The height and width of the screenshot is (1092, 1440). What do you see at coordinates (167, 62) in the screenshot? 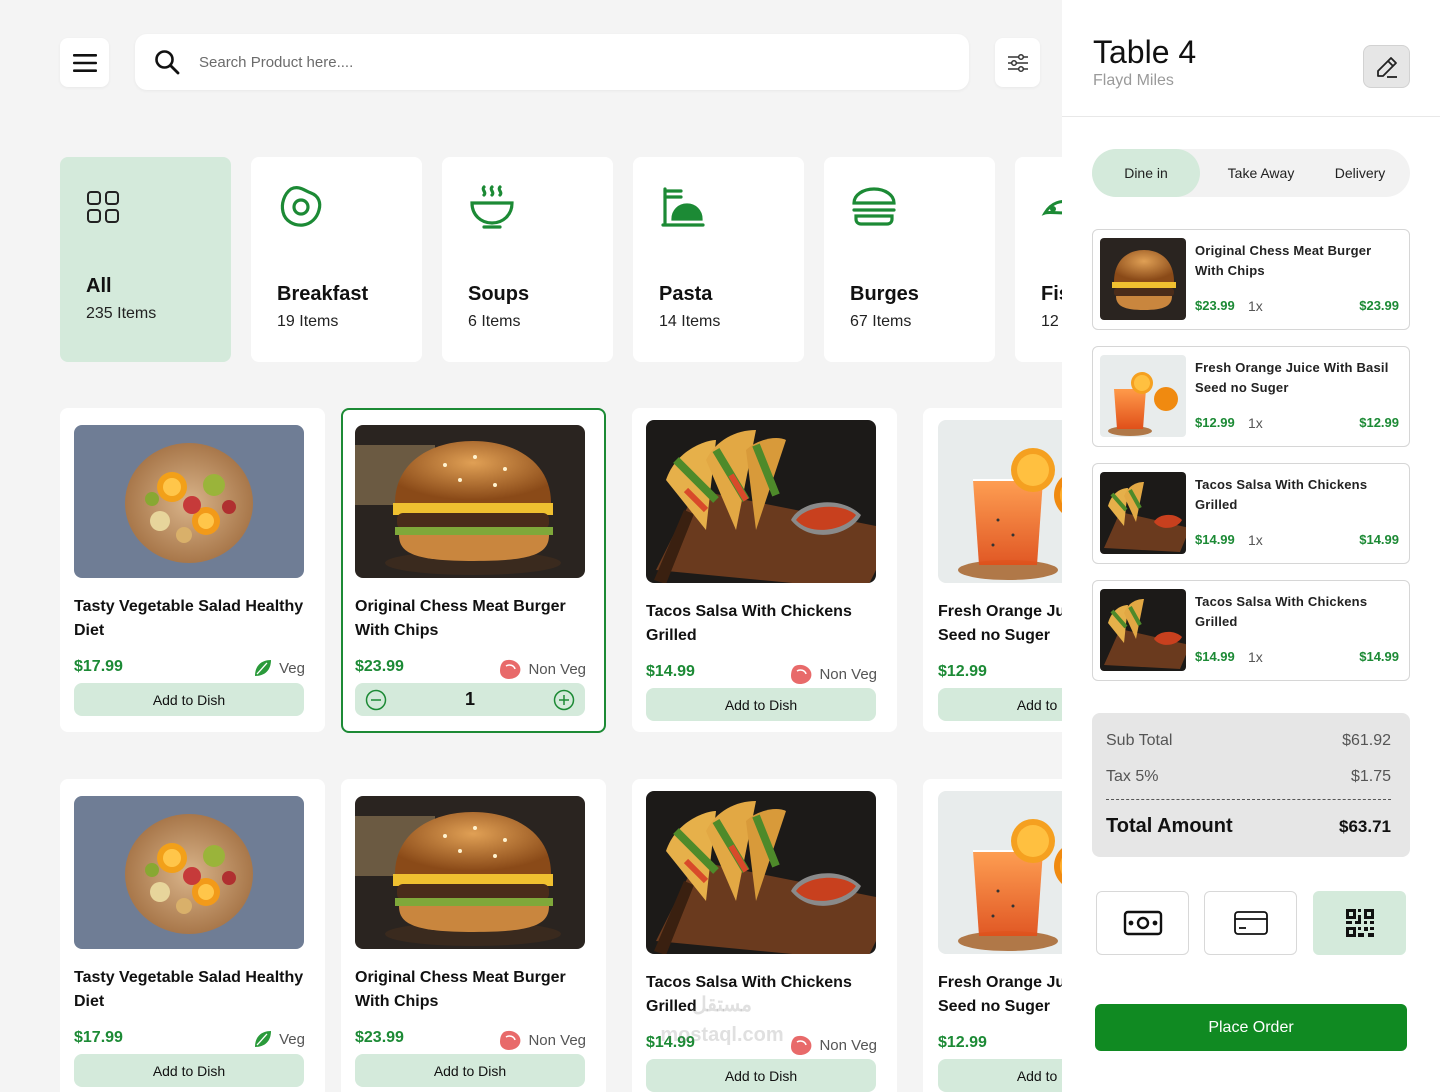
I see `search-icon` at bounding box center [167, 62].